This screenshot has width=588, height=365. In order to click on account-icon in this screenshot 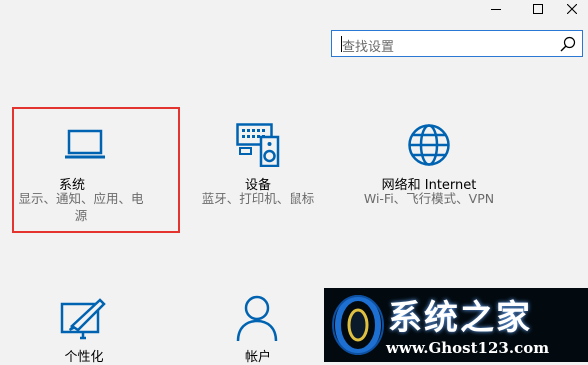, I will do `click(257, 318)`.